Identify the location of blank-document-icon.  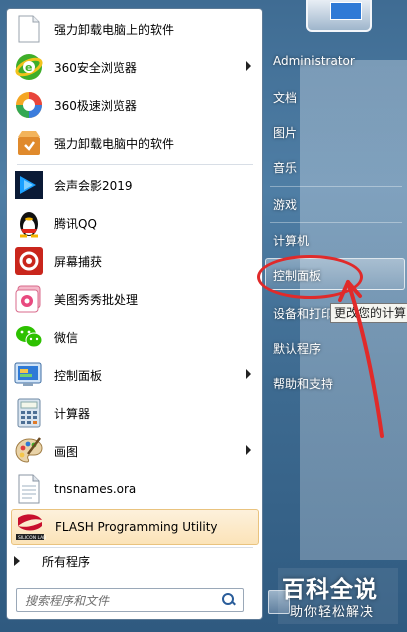
(29, 29).